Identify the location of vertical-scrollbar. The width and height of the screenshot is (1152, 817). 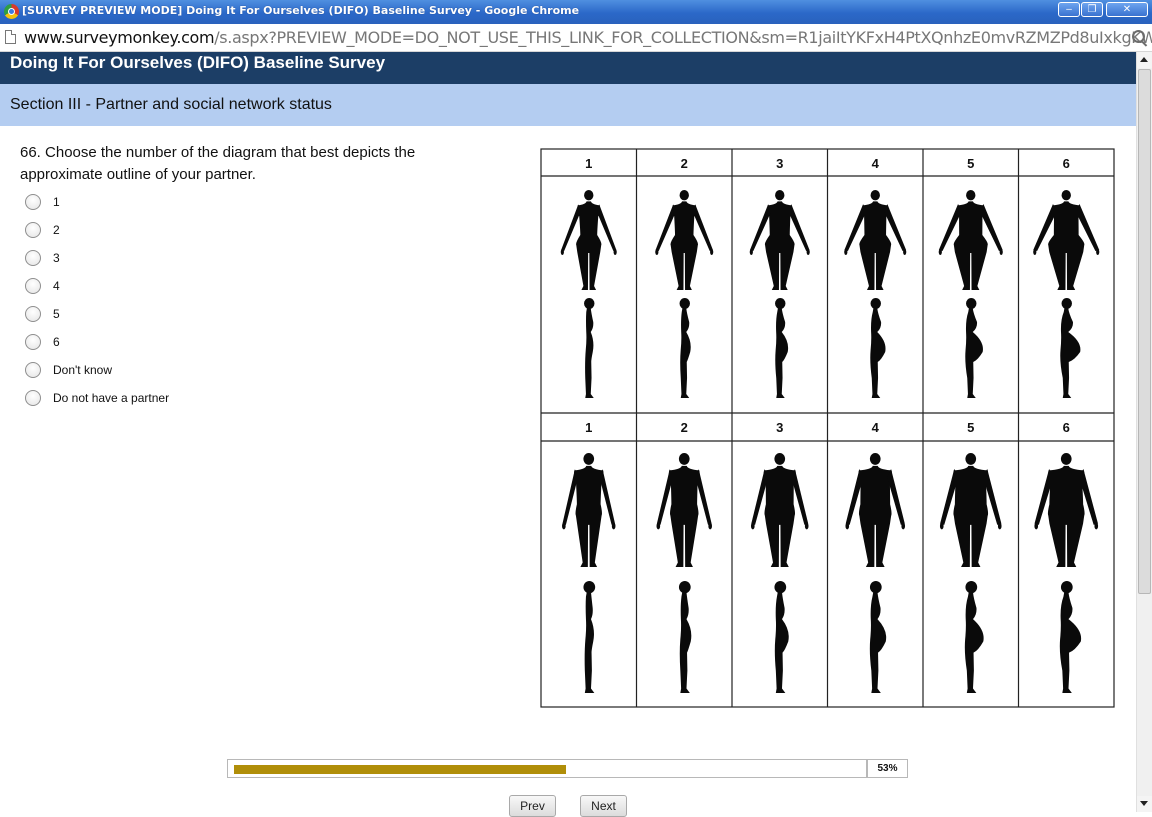
(1144, 432).